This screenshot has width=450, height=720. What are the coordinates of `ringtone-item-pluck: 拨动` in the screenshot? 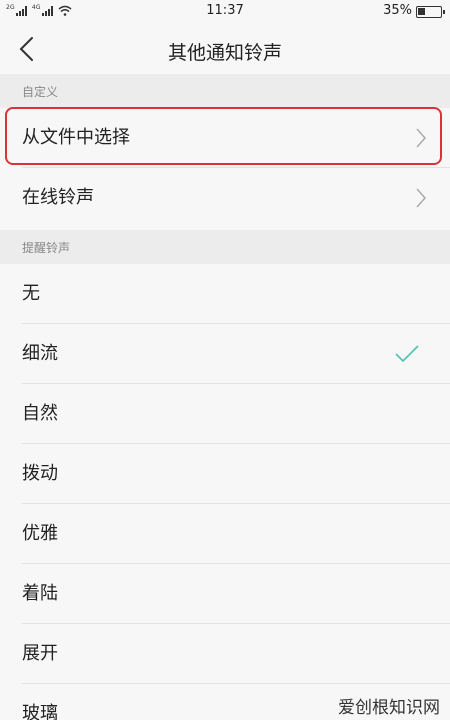 It's located at (225, 474).